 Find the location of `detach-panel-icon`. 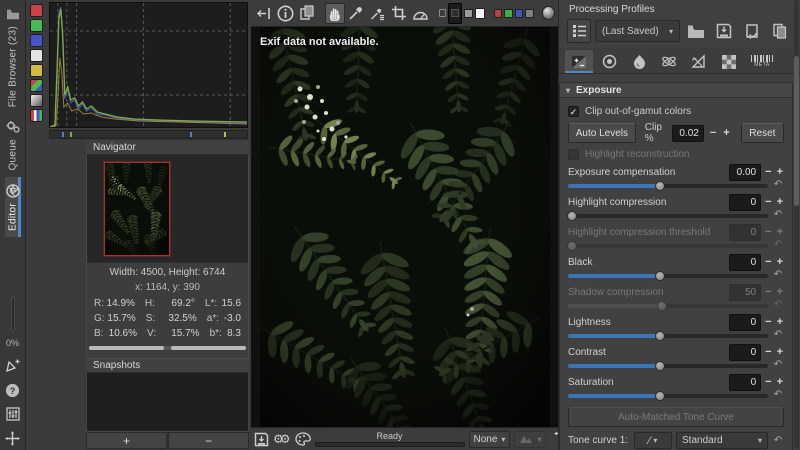

detach-panel-icon is located at coordinates (13, 366).